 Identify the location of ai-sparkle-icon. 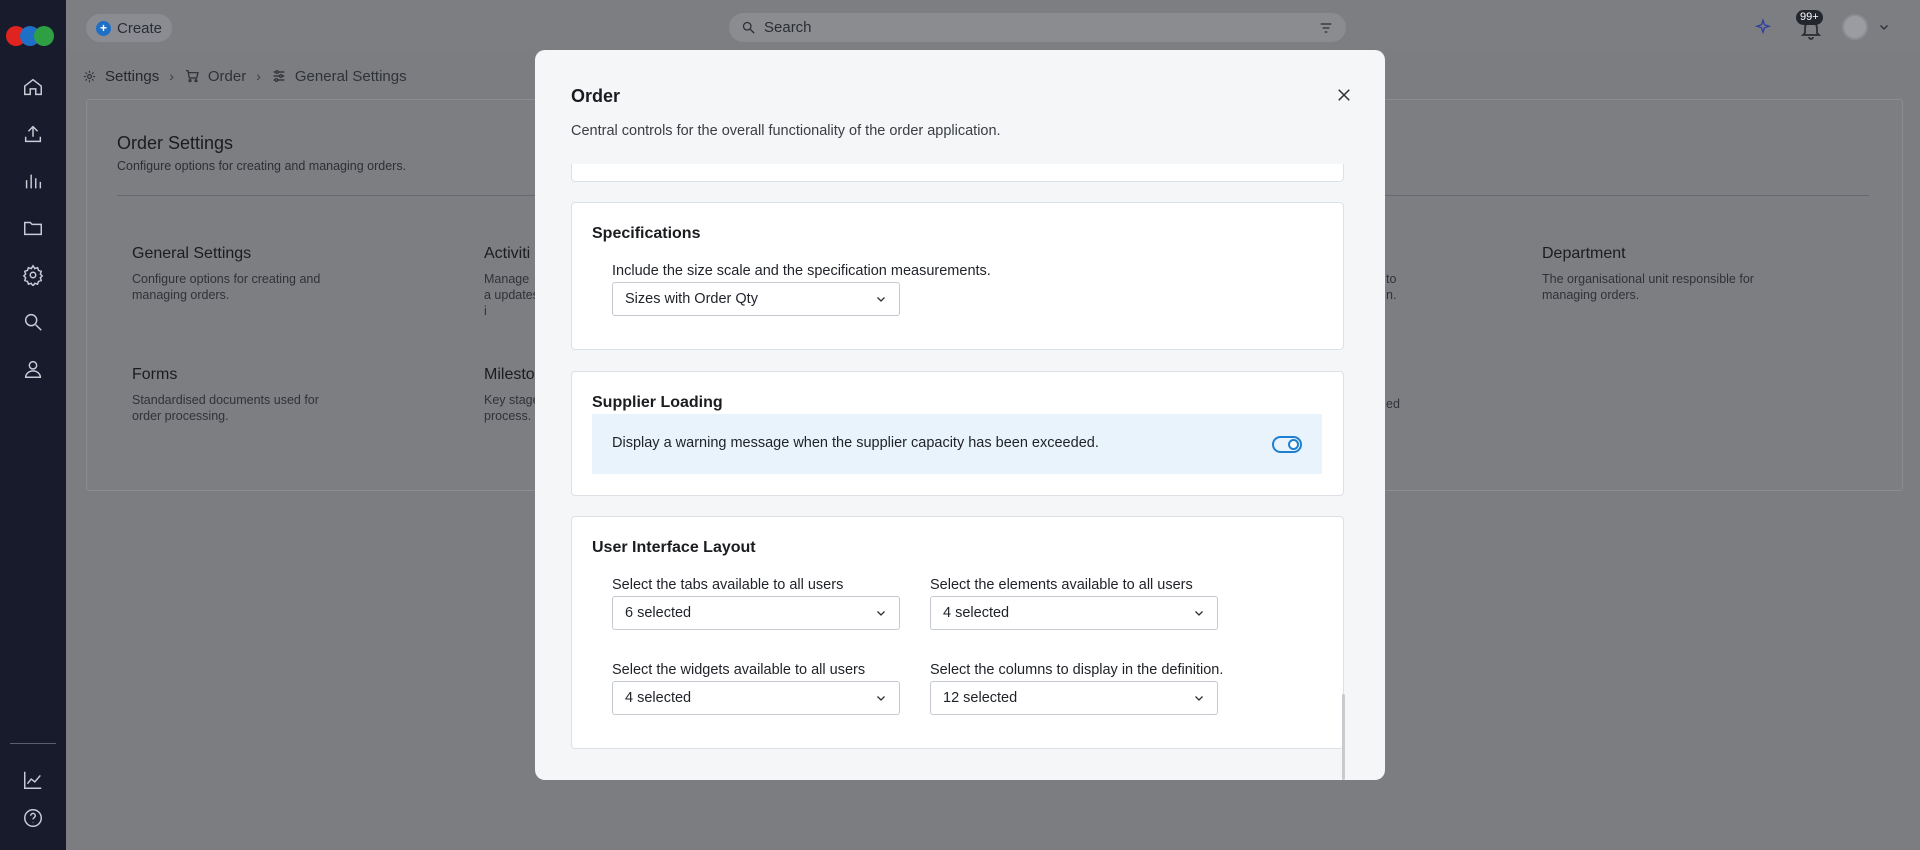
(1763, 27).